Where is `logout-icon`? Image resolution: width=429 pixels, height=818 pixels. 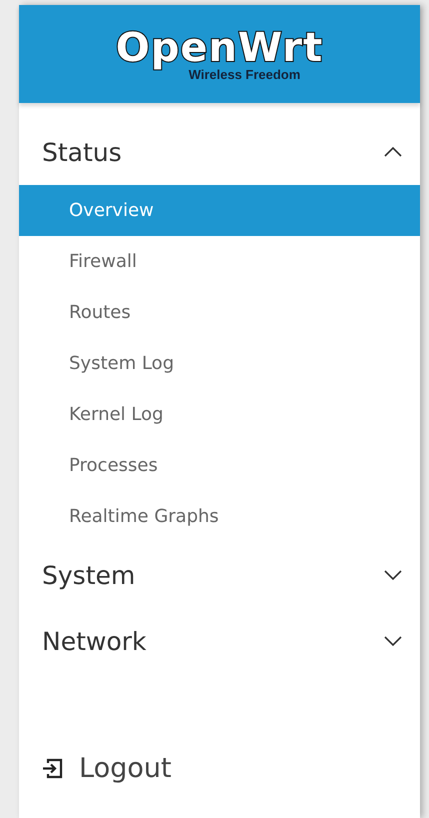 logout-icon is located at coordinates (52, 768).